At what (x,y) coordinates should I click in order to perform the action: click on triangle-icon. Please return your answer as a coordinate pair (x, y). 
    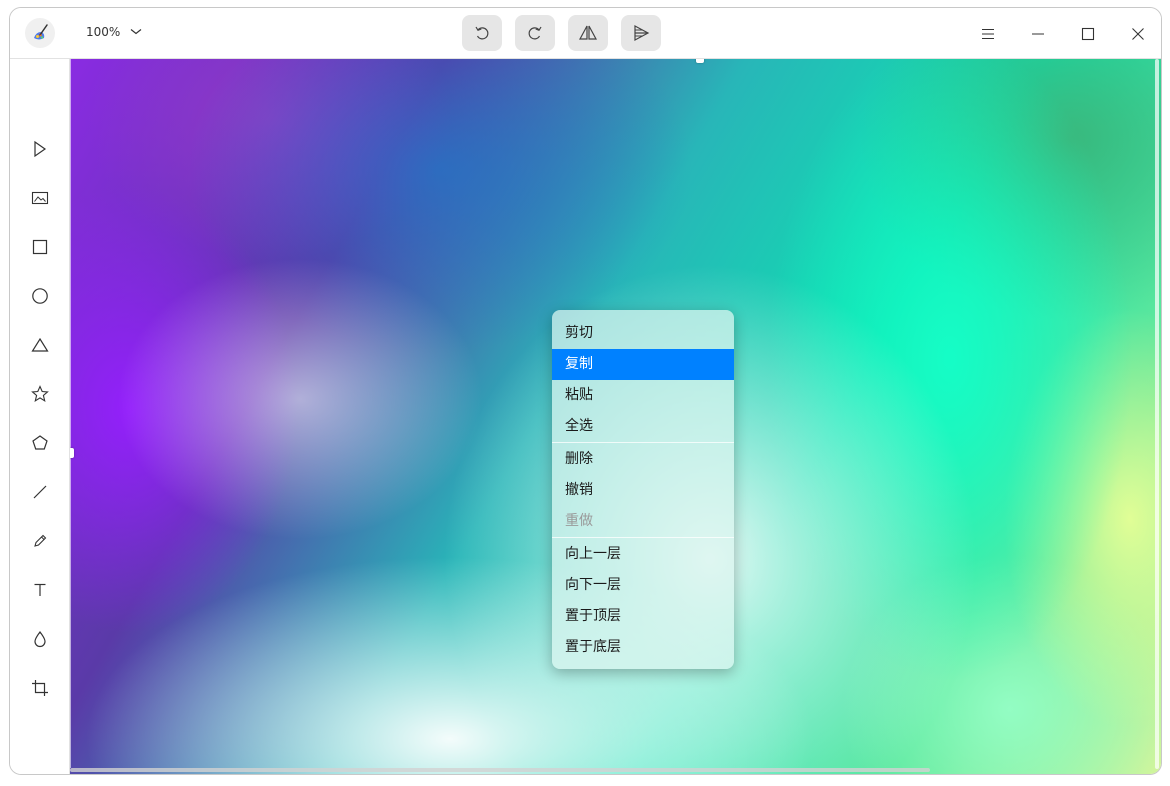
    Looking at the image, I should click on (40, 344).